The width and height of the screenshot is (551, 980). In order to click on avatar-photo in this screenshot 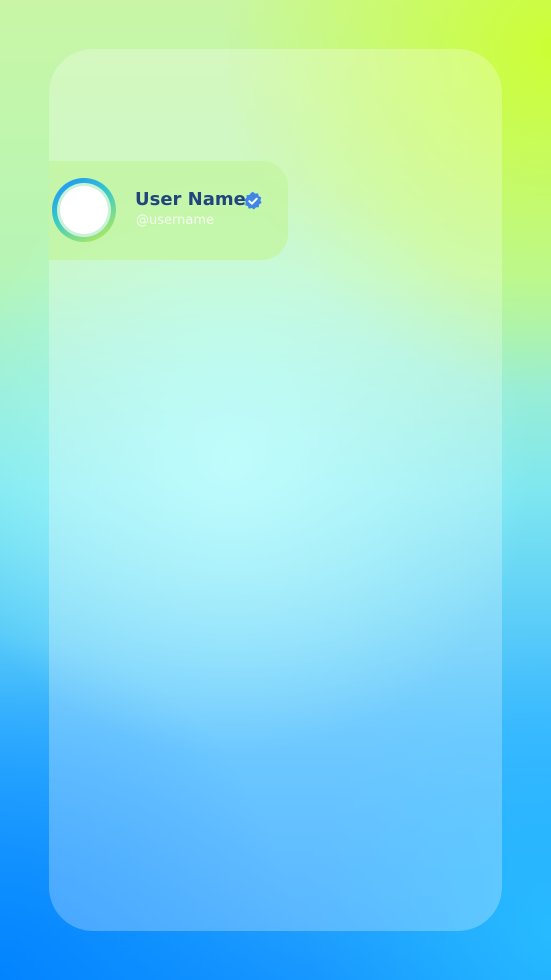, I will do `click(84, 210)`.